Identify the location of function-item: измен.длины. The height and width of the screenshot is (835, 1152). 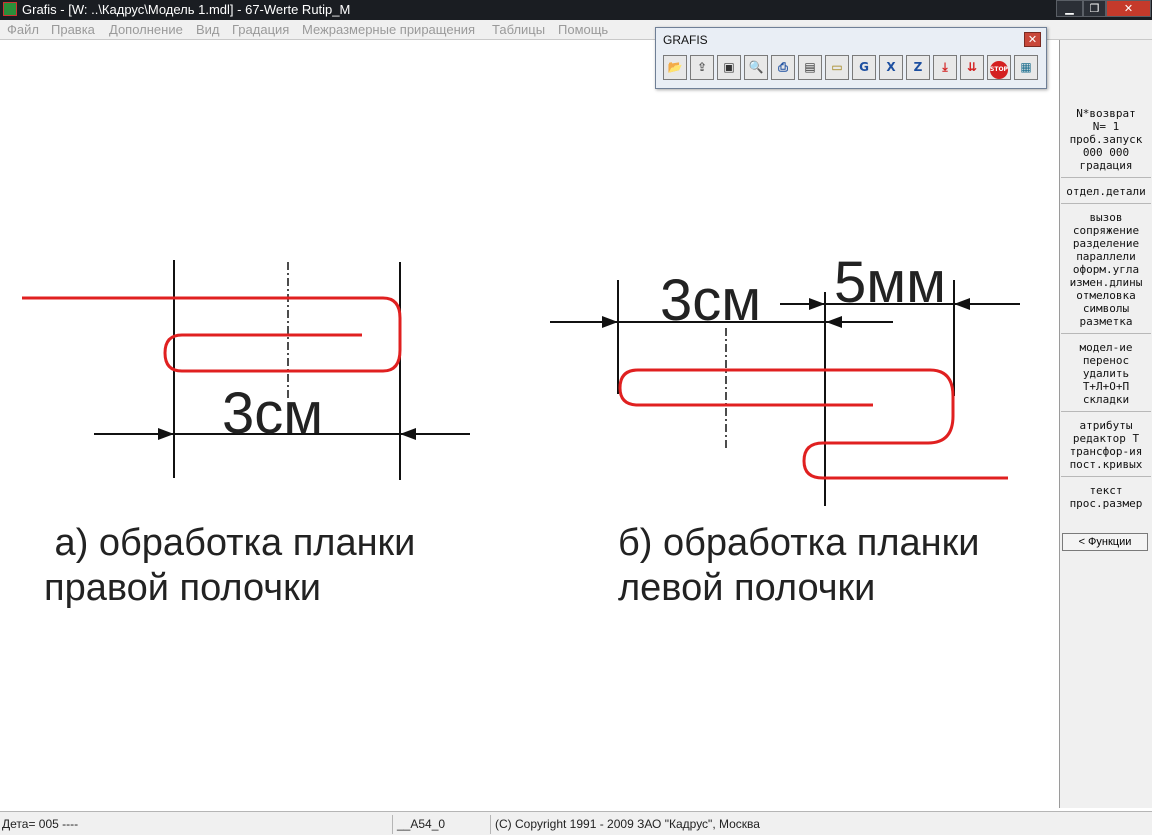
(1106, 282).